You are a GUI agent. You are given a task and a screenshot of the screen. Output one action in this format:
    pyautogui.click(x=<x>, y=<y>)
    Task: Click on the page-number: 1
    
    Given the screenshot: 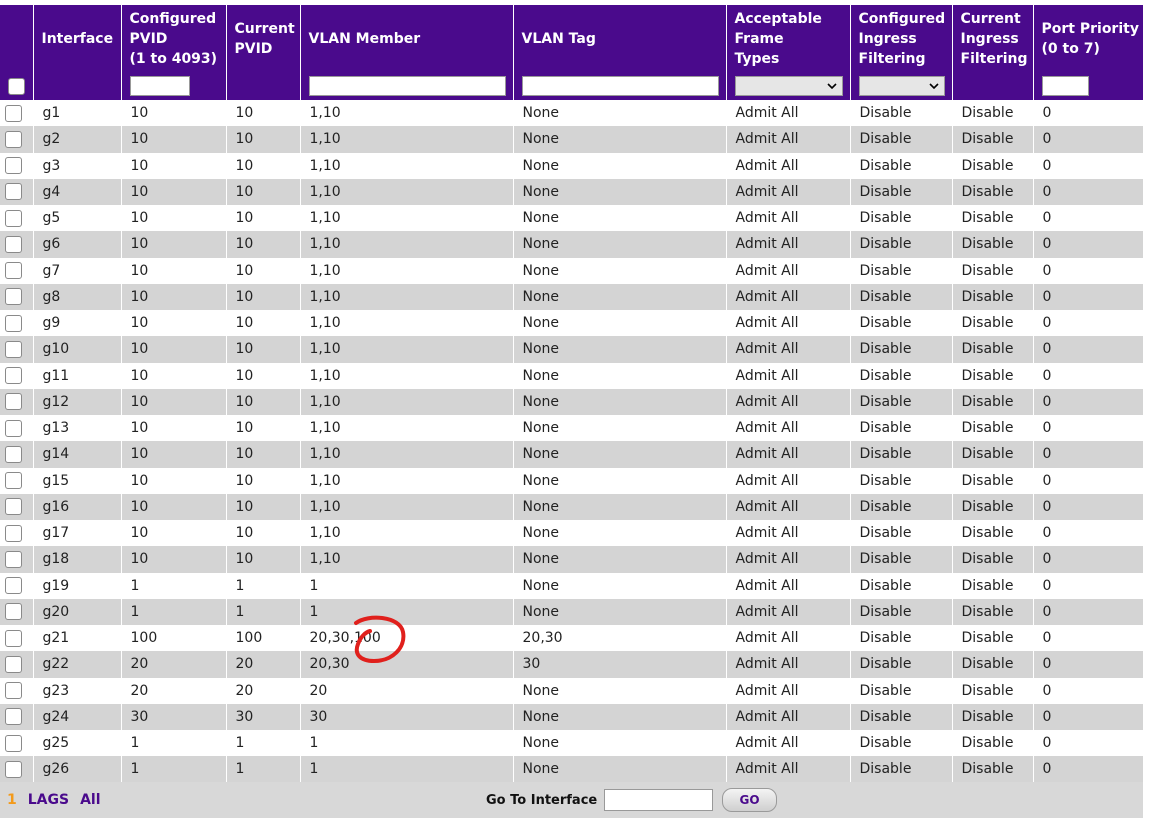 What is the action you would take?
    pyautogui.click(x=12, y=800)
    